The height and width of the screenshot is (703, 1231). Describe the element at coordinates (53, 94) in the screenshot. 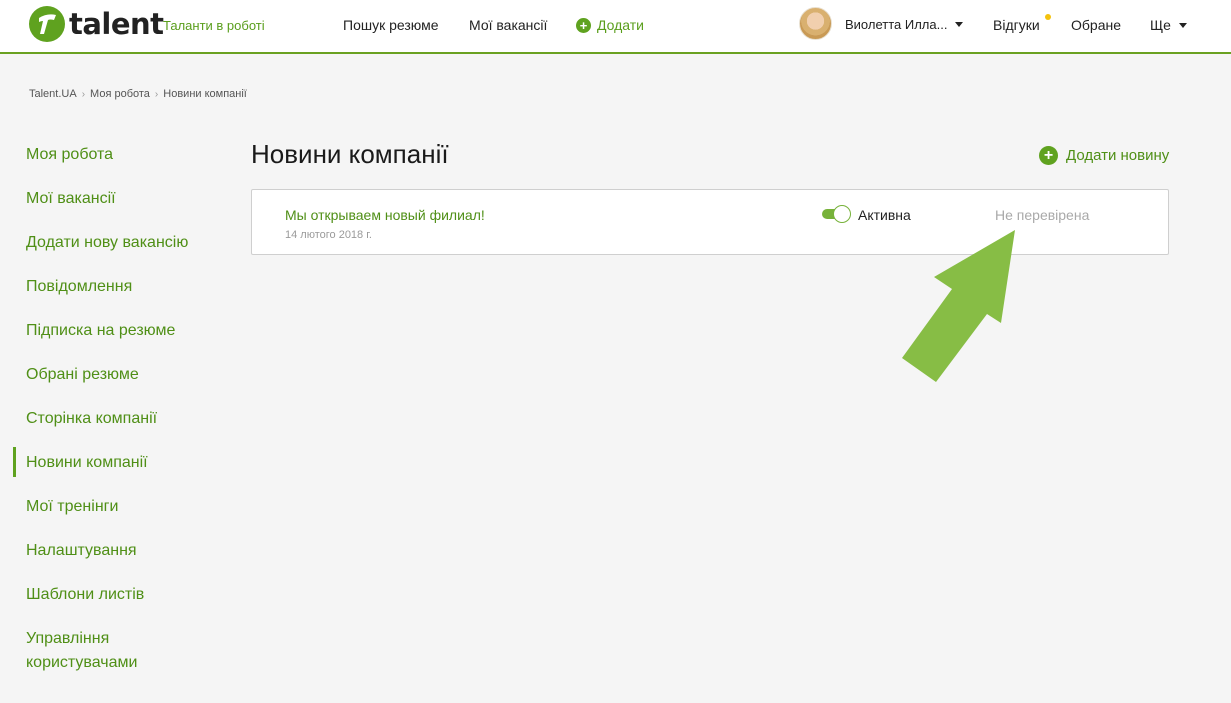

I see `breadcrumb-item-home: Talent.UA` at that location.